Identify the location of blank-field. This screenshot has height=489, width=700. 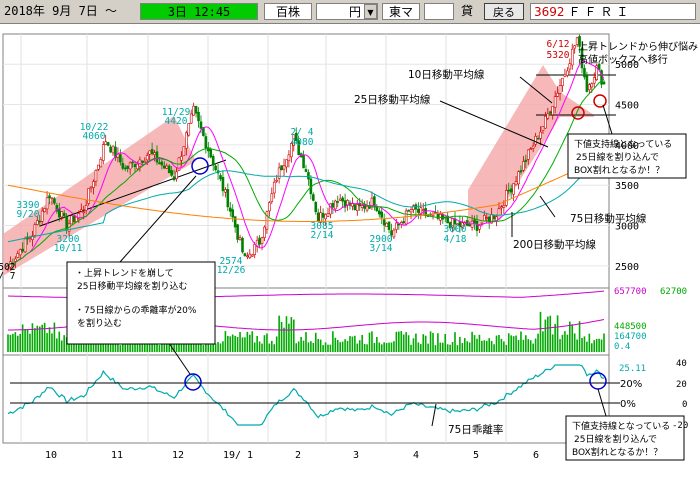
(439, 11).